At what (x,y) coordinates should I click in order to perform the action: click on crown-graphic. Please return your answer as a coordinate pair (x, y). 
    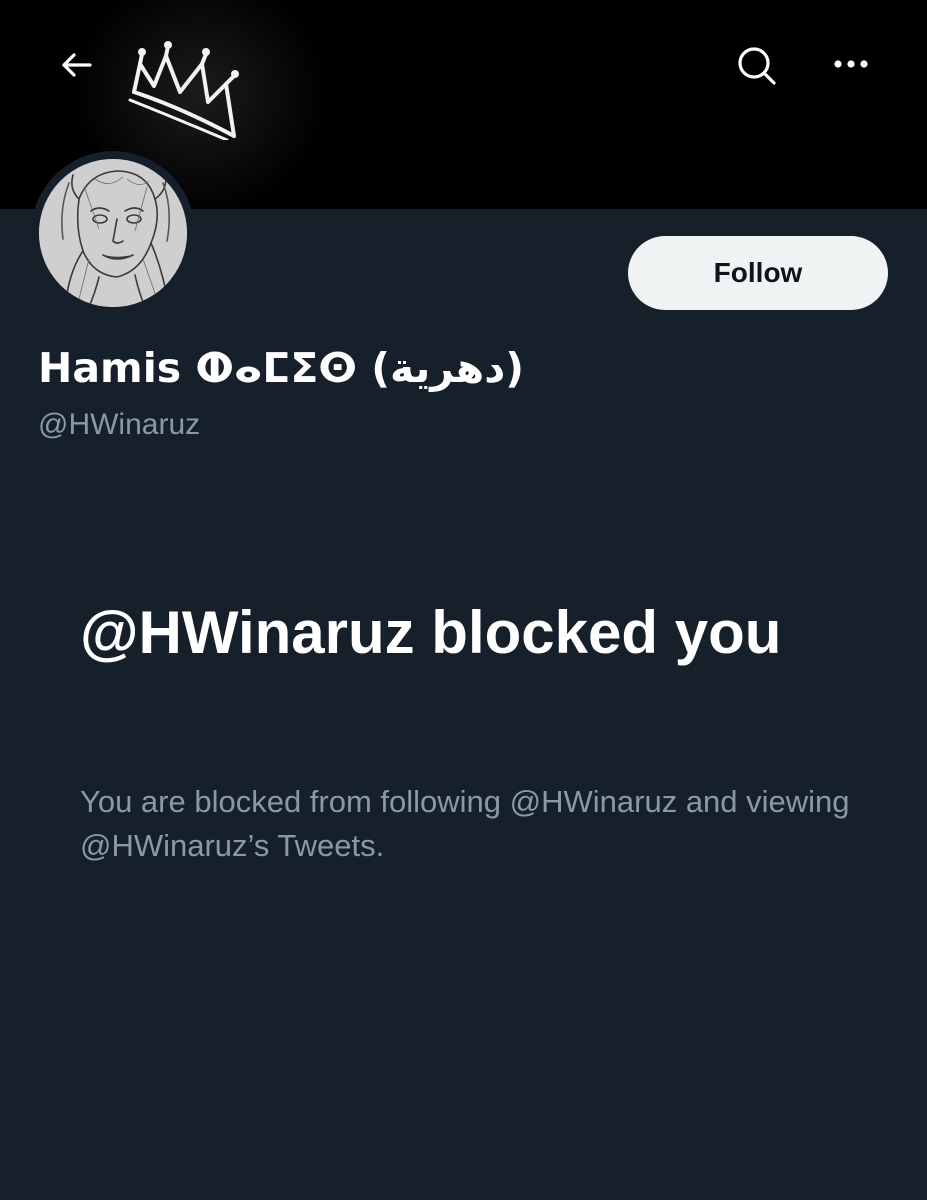
    Looking at the image, I should click on (183, 90).